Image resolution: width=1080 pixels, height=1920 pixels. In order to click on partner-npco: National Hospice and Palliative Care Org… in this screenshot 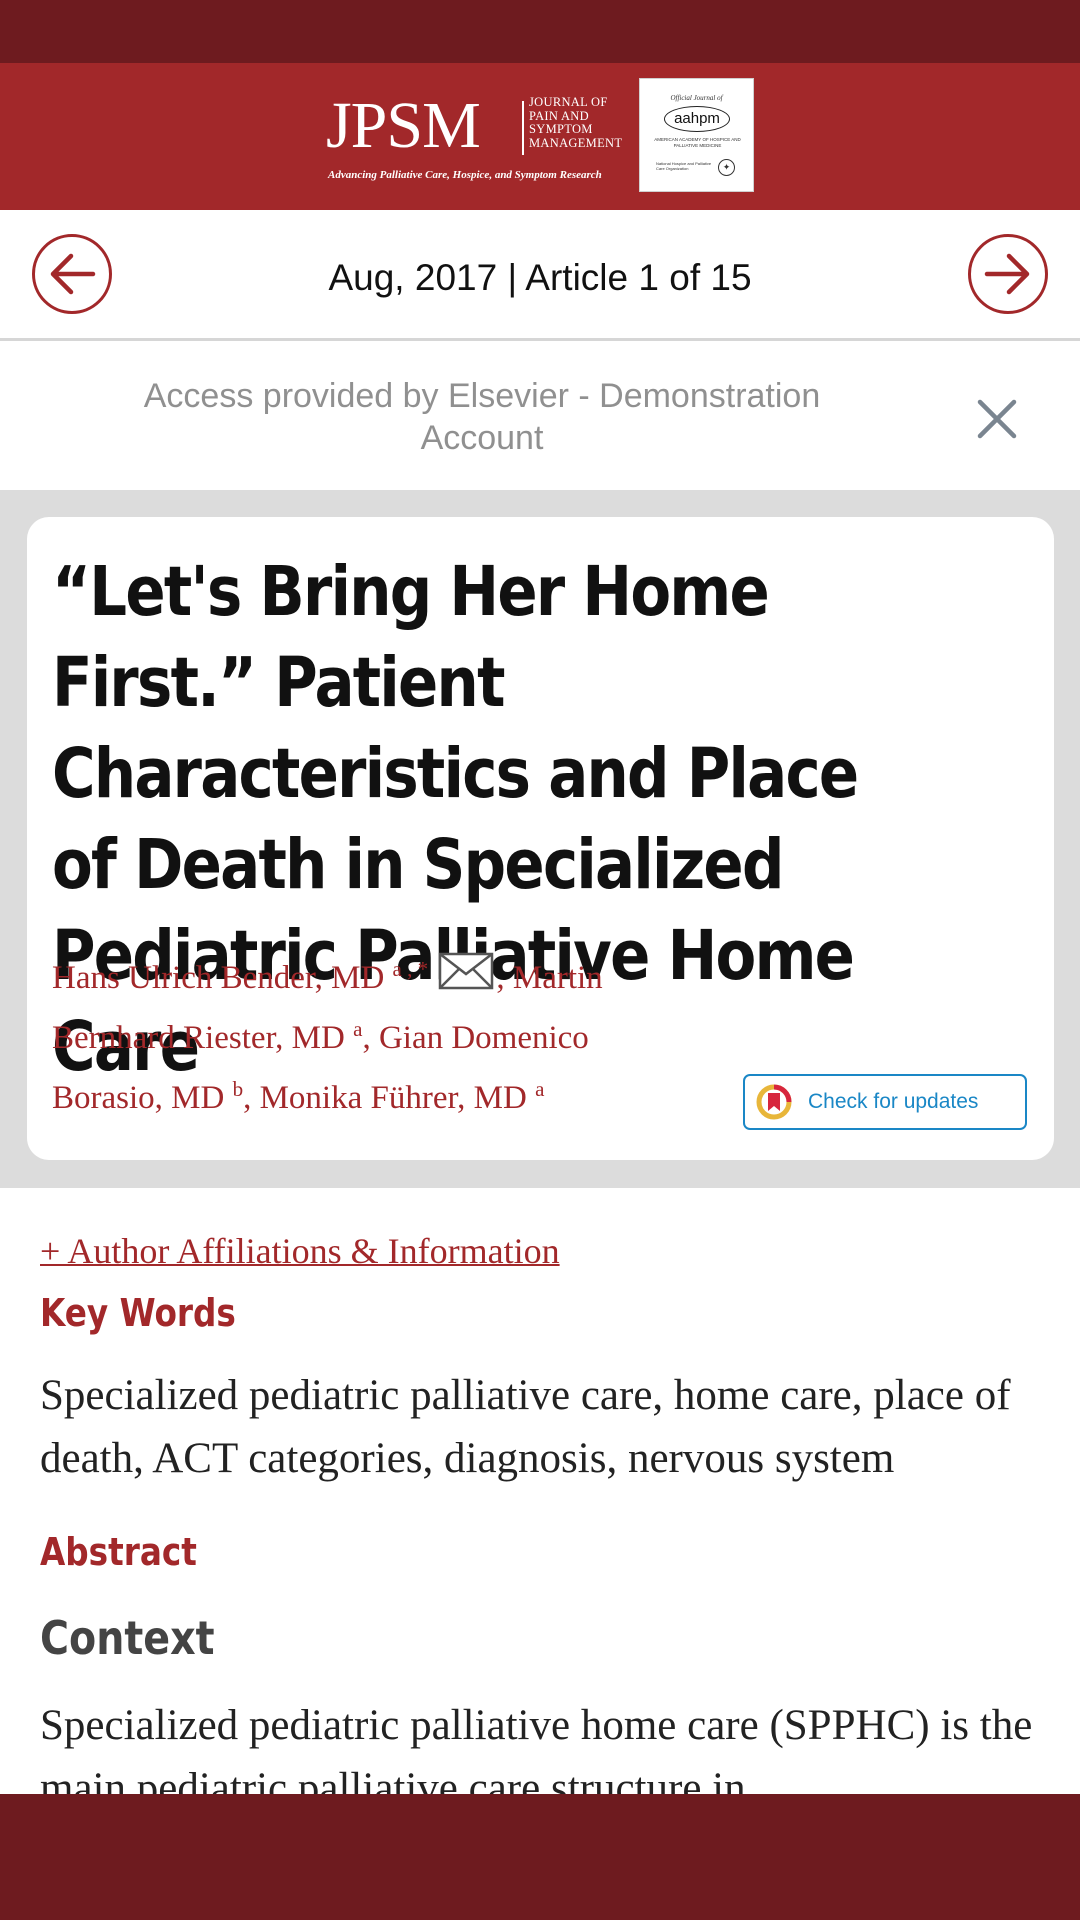, I will do `click(684, 166)`.